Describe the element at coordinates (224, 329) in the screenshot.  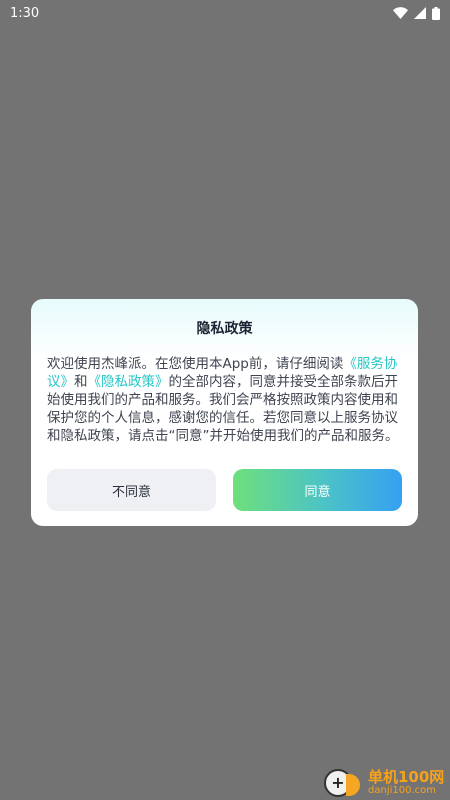
I see `dialog-title: 隐私政策` at that location.